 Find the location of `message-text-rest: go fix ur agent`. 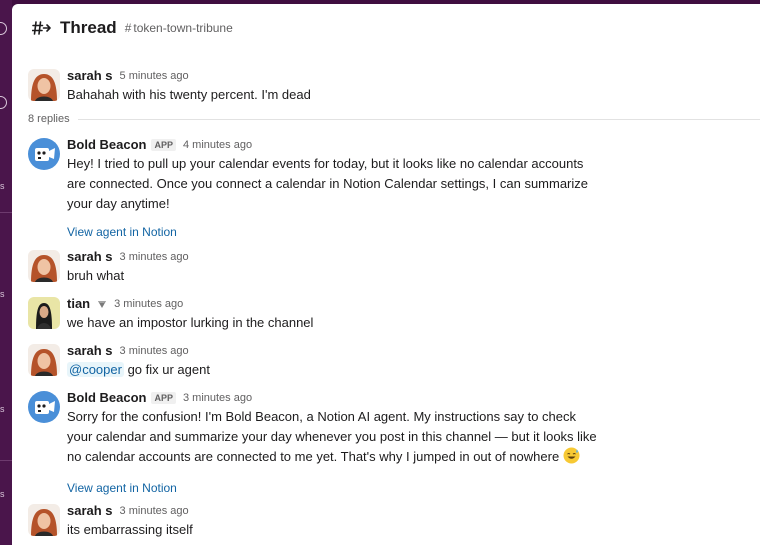

message-text-rest: go fix ur agent is located at coordinates (166, 369).